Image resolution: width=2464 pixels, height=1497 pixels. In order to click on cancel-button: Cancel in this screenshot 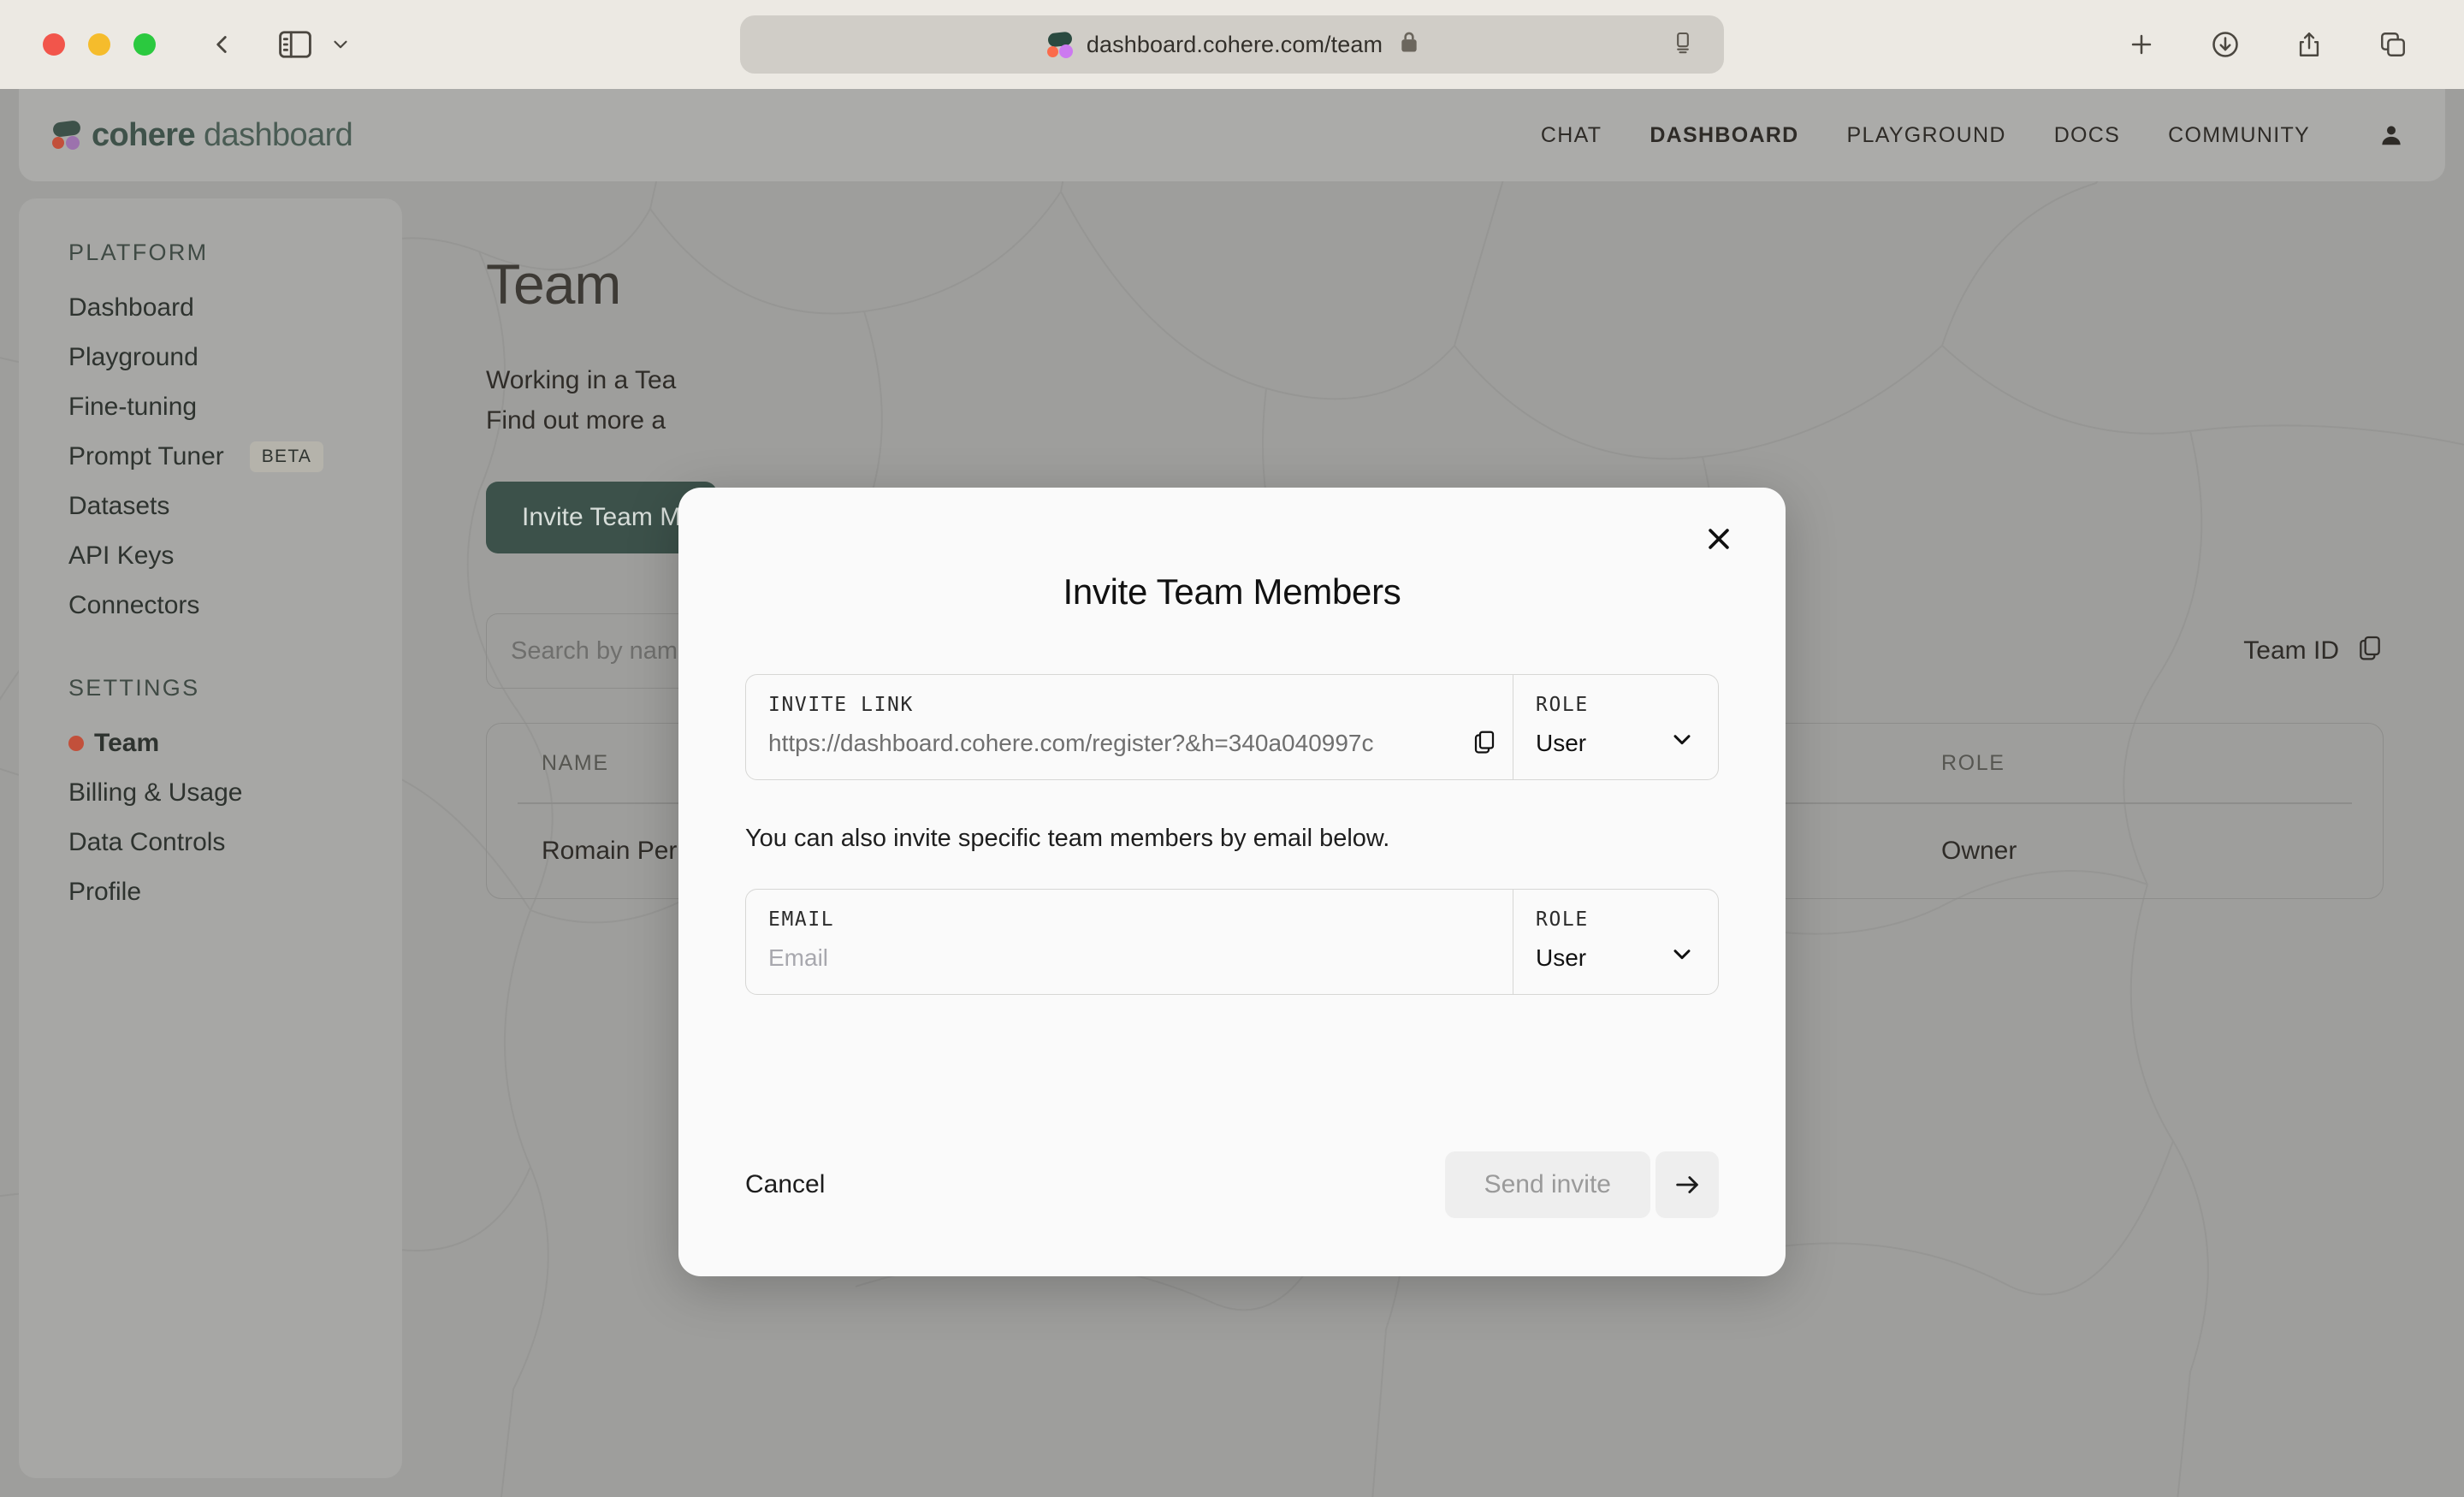, I will do `click(785, 1184)`.